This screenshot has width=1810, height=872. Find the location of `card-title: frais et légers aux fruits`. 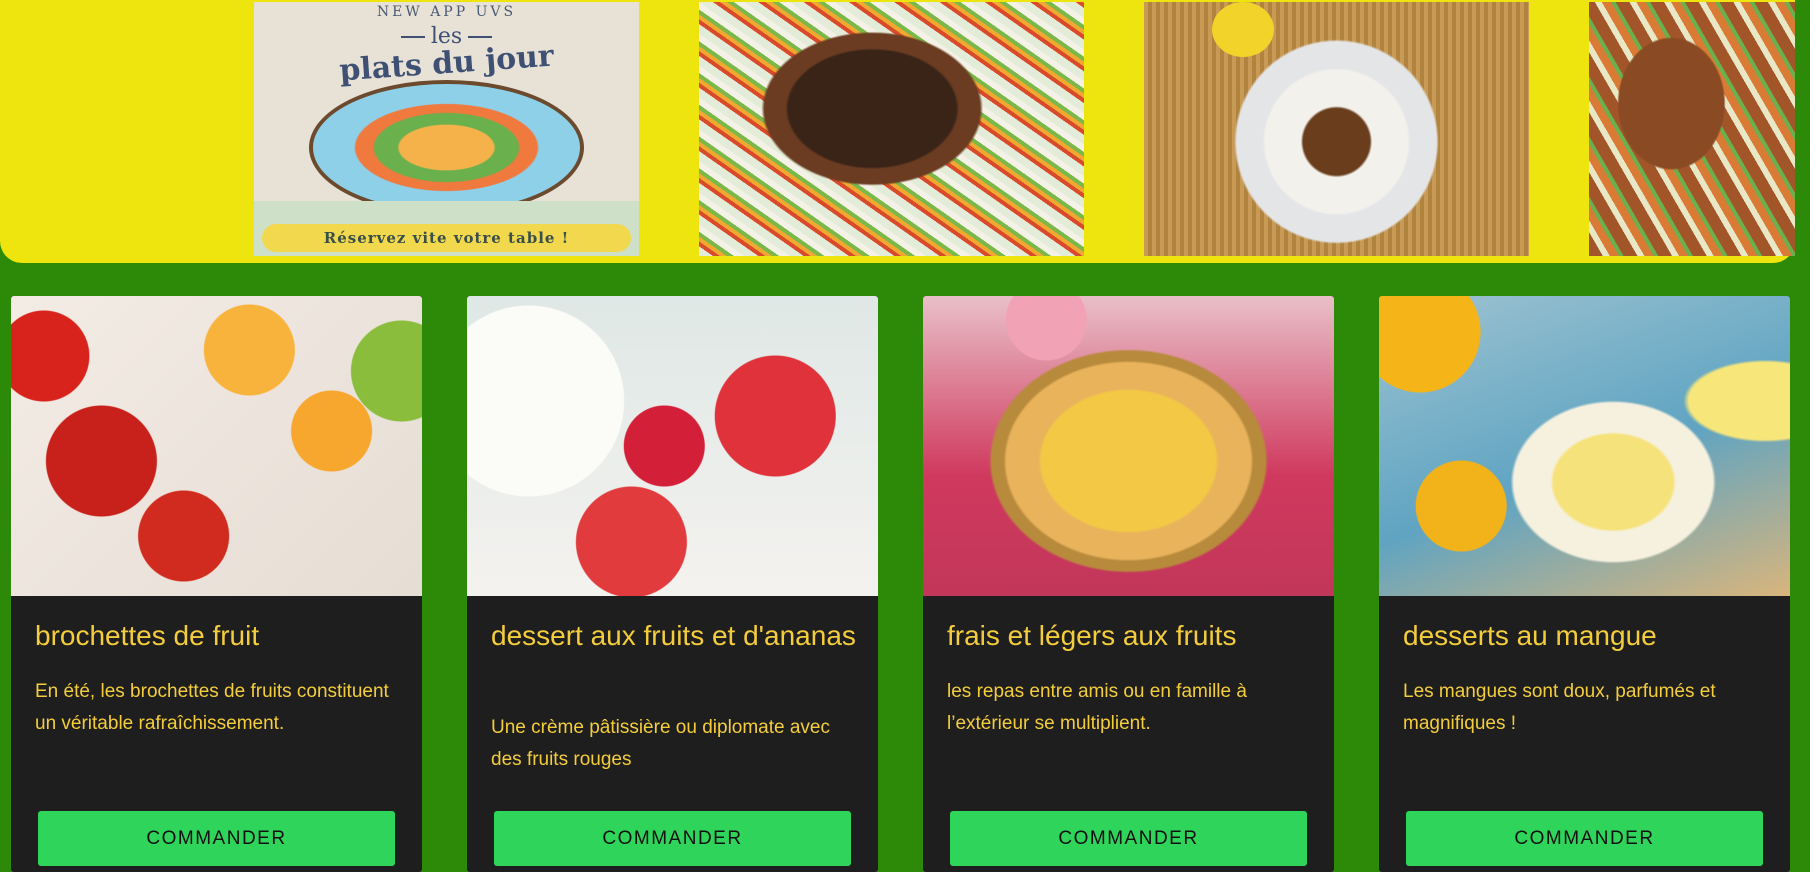

card-title: frais et légers aux fruits is located at coordinates (1092, 635).